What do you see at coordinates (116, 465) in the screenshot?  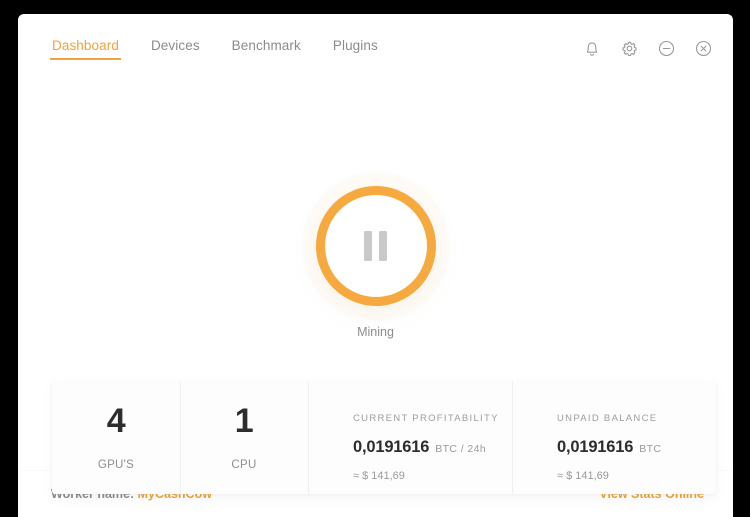 I see `gpu-count-label: GPU'S` at bounding box center [116, 465].